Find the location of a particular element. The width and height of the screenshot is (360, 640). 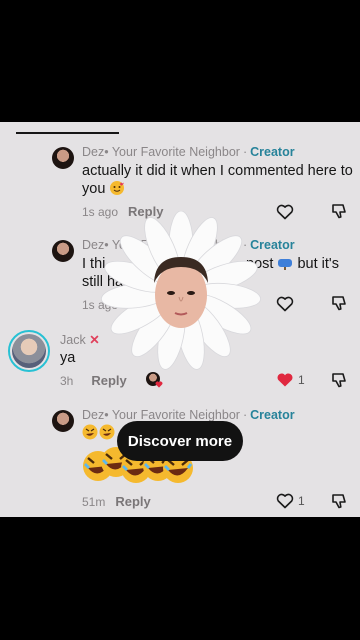

x-mark-icon: ✕ is located at coordinates (94, 340).